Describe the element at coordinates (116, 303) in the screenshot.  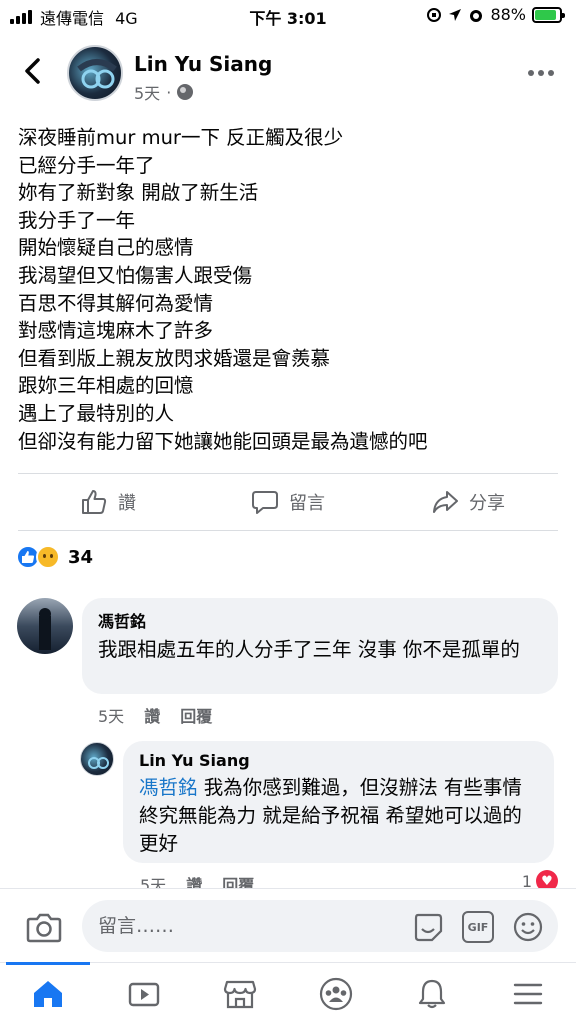
I see `post-text-line: 百思不得其解何為愛情` at that location.